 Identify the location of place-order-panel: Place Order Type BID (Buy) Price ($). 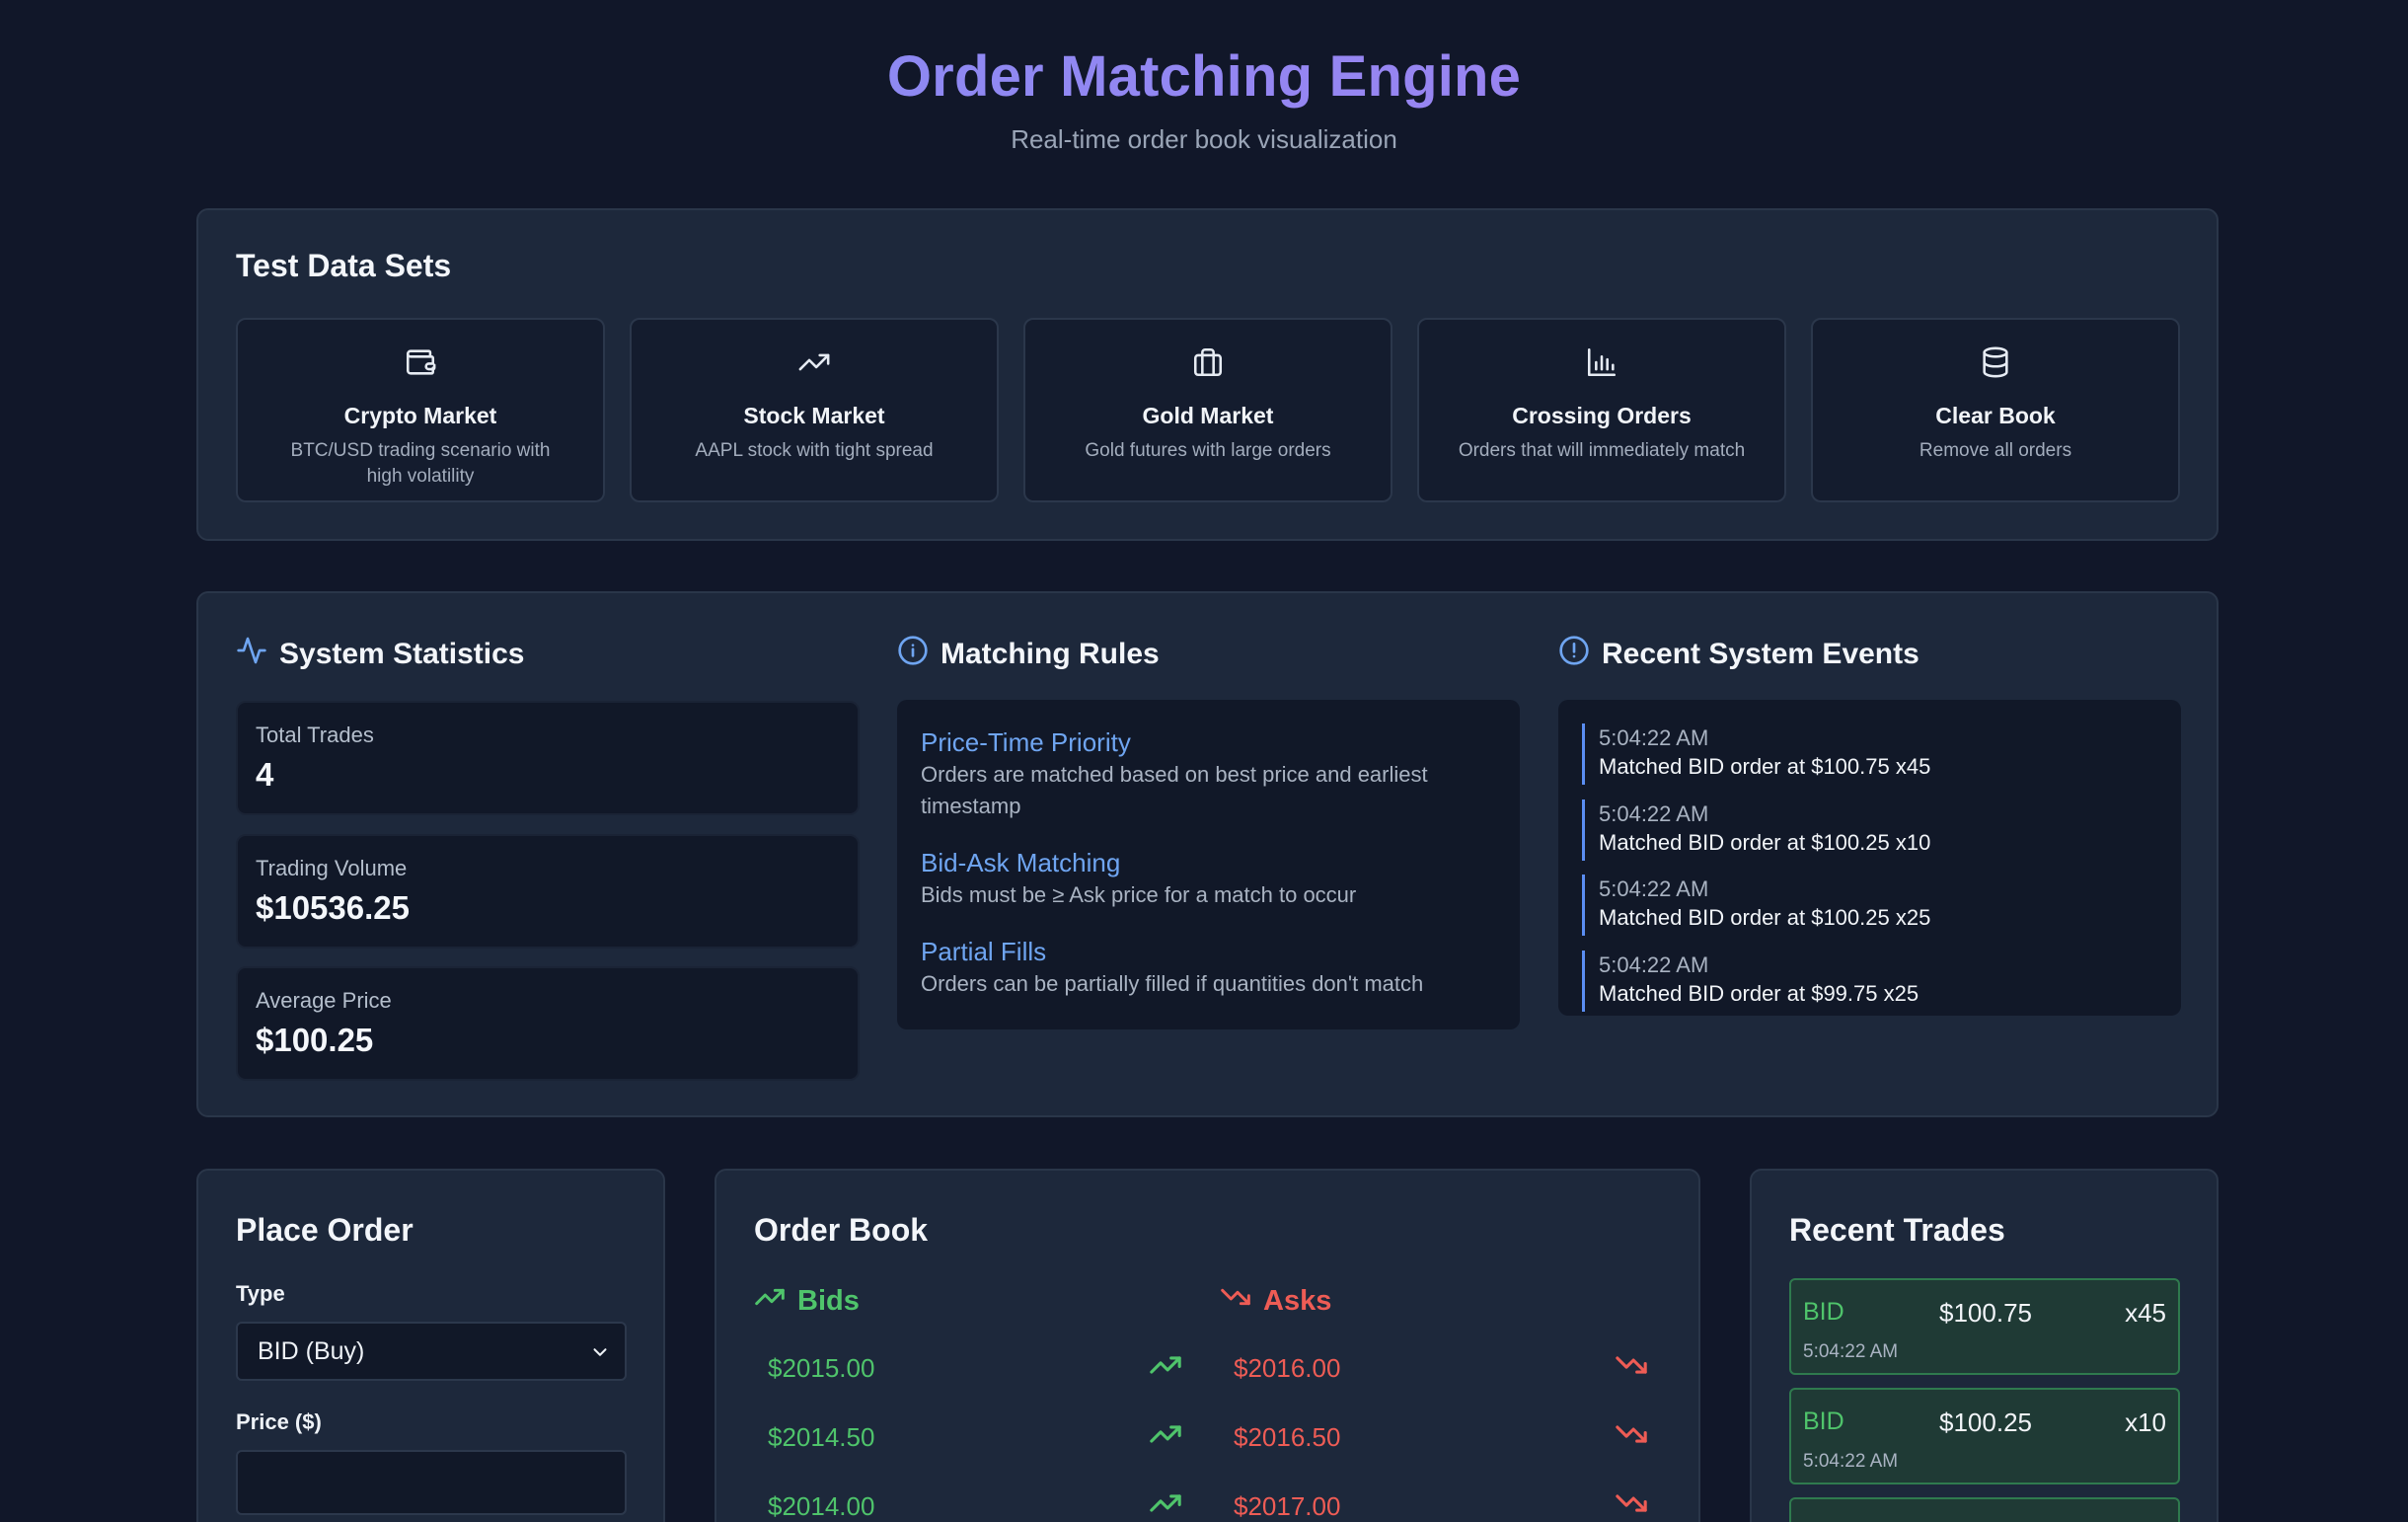
(431, 1346).